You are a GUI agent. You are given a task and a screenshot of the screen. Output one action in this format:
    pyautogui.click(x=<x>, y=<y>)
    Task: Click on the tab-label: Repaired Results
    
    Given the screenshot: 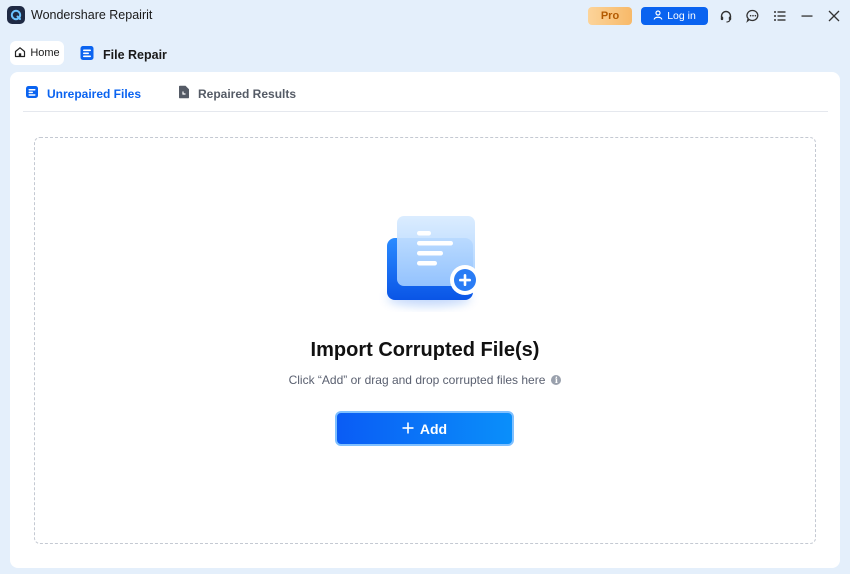 What is the action you would take?
    pyautogui.click(x=247, y=93)
    